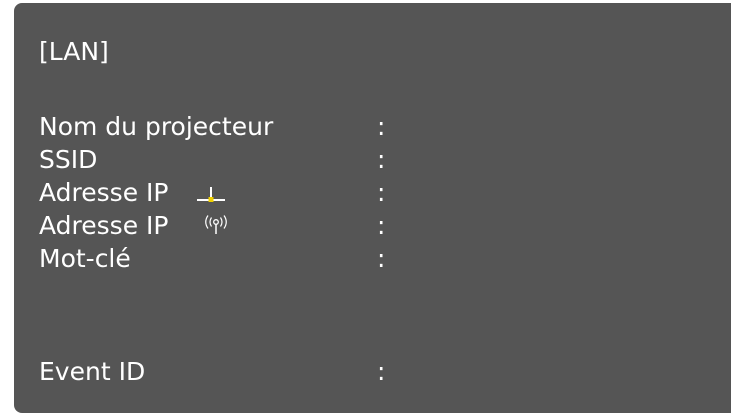 The height and width of the screenshot is (416, 731). I want to click on wireless-ip-label: Adresse IP, so click(104, 225).